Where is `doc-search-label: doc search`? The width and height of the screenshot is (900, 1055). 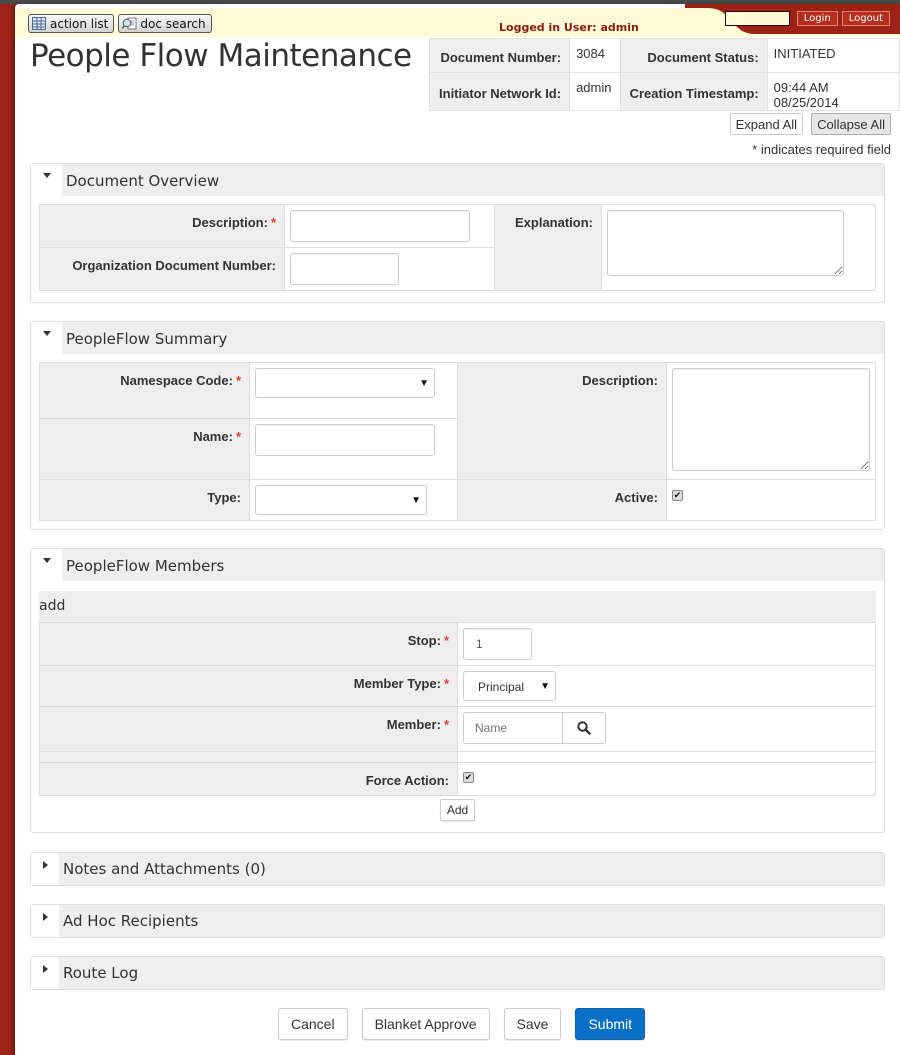 doc-search-label: doc search is located at coordinates (173, 23).